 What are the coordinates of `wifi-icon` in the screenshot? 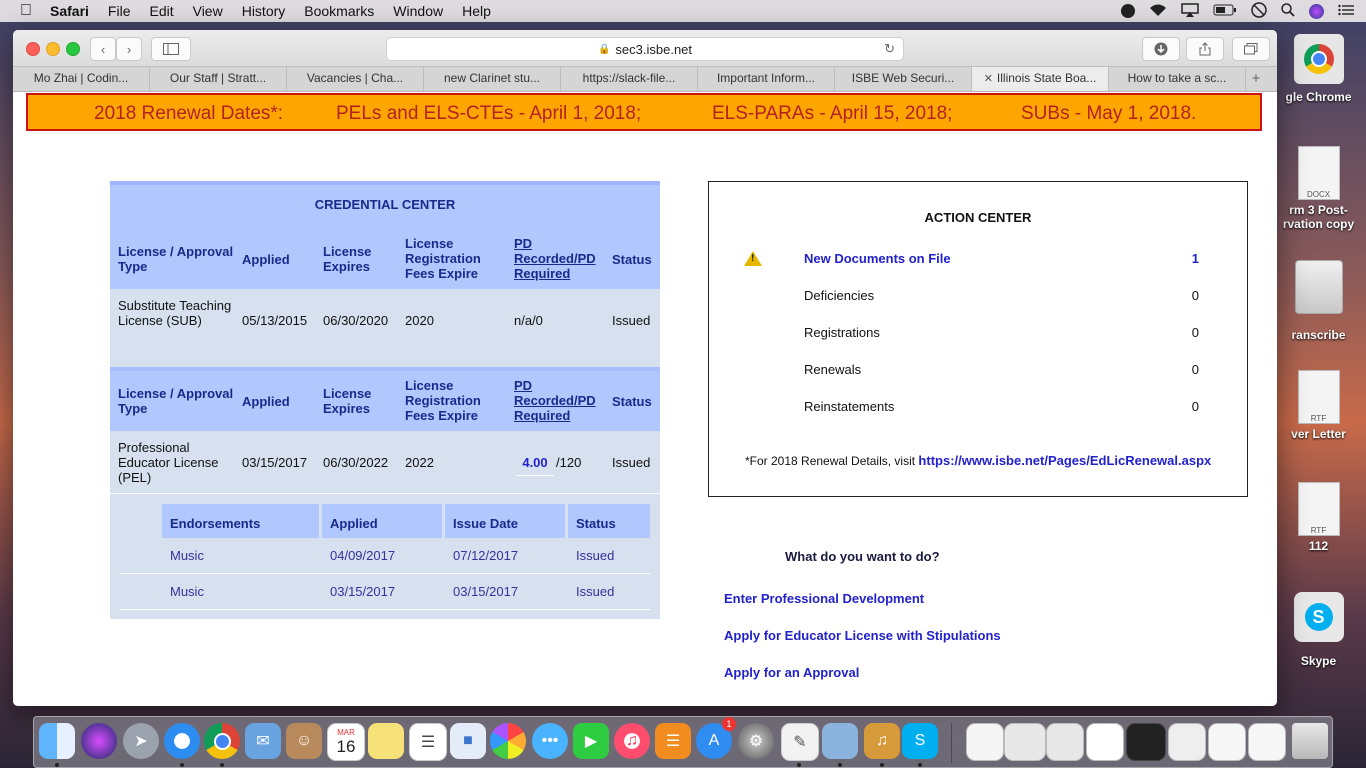 It's located at (1158, 11).